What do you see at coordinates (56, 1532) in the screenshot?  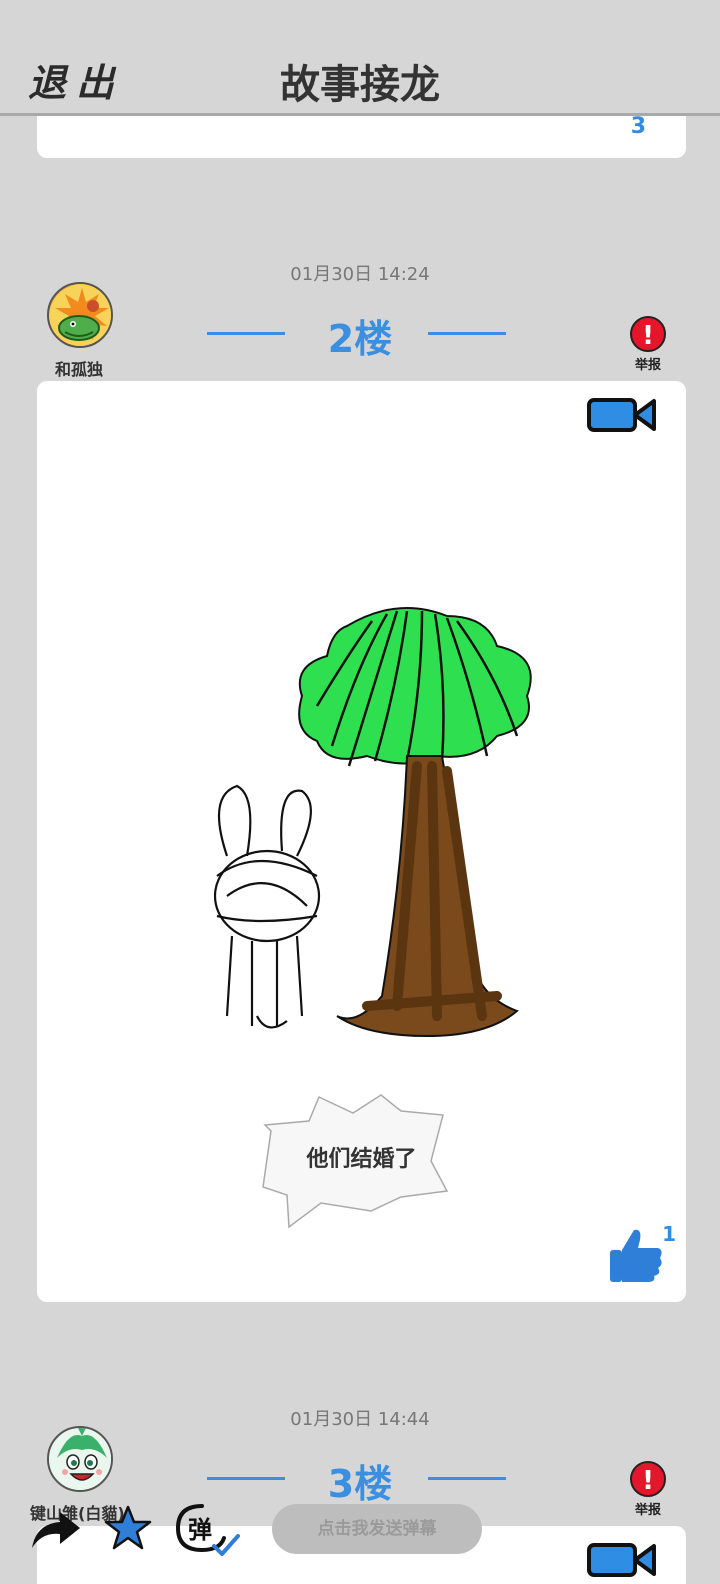 I see `share-icon` at bounding box center [56, 1532].